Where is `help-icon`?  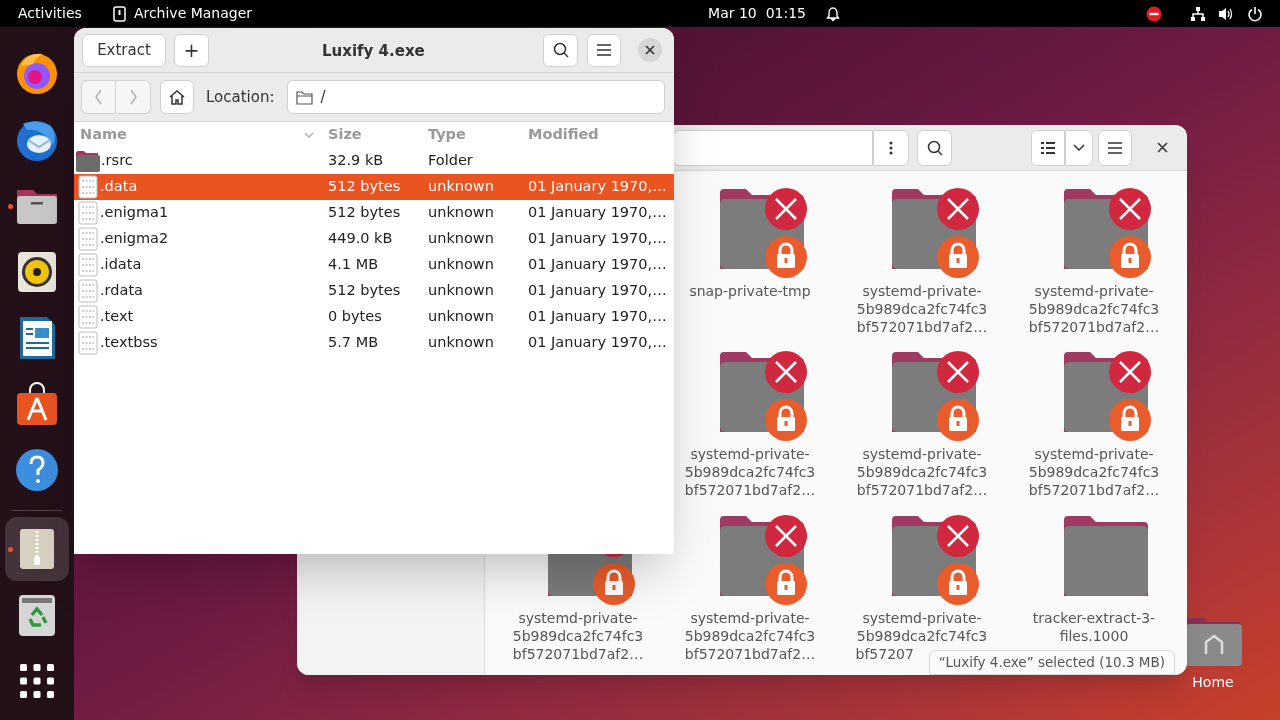 help-icon is located at coordinates (37, 470).